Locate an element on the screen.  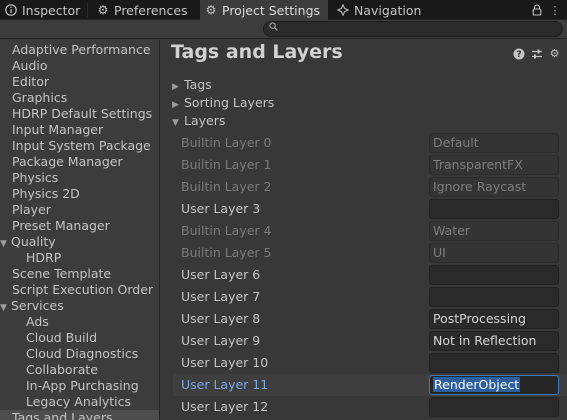
sidebar-item-physics: Physics is located at coordinates (79, 178).